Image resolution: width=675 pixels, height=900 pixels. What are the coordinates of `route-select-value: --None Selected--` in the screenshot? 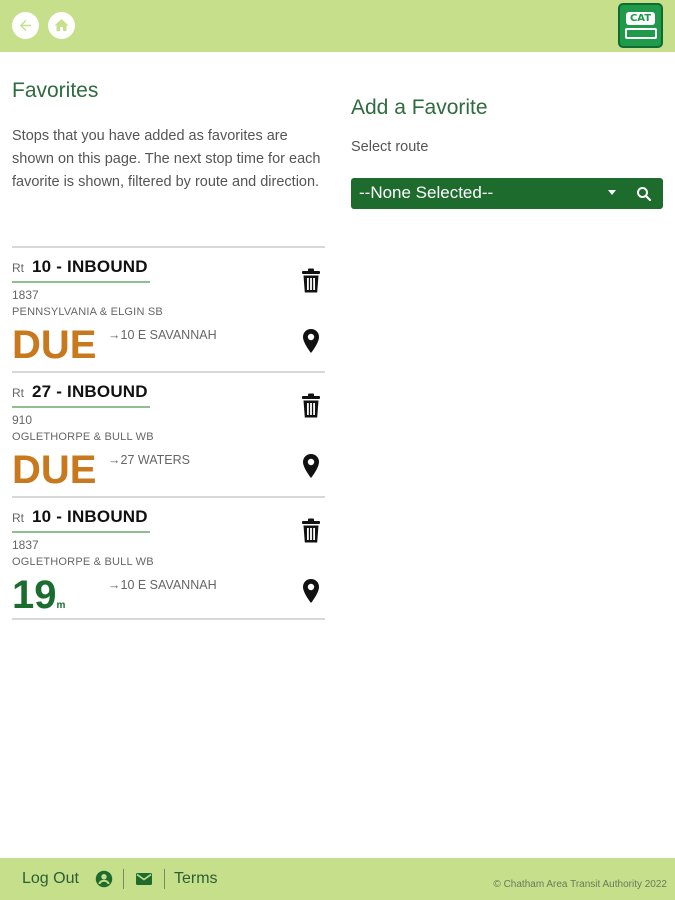 It's located at (426, 192).